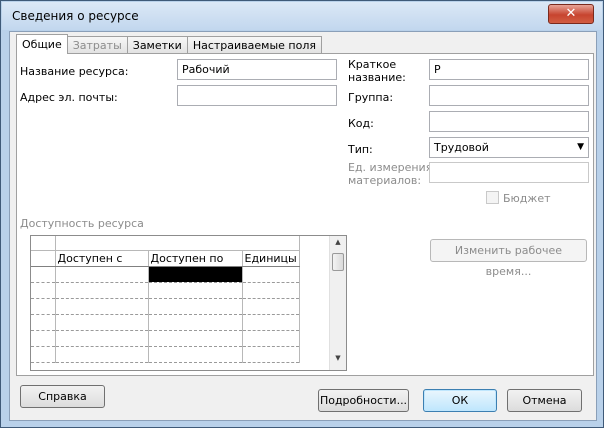  I want to click on short-name-label-line1: Краткое, so click(372, 64).